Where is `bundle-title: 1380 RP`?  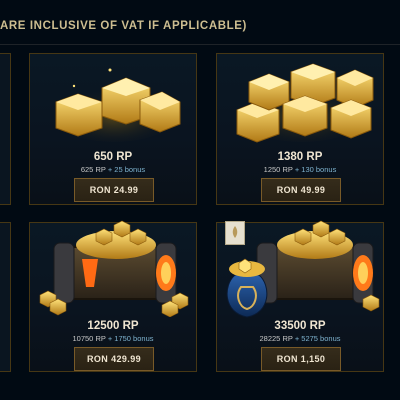 bundle-title: 1380 RP is located at coordinates (300, 157).